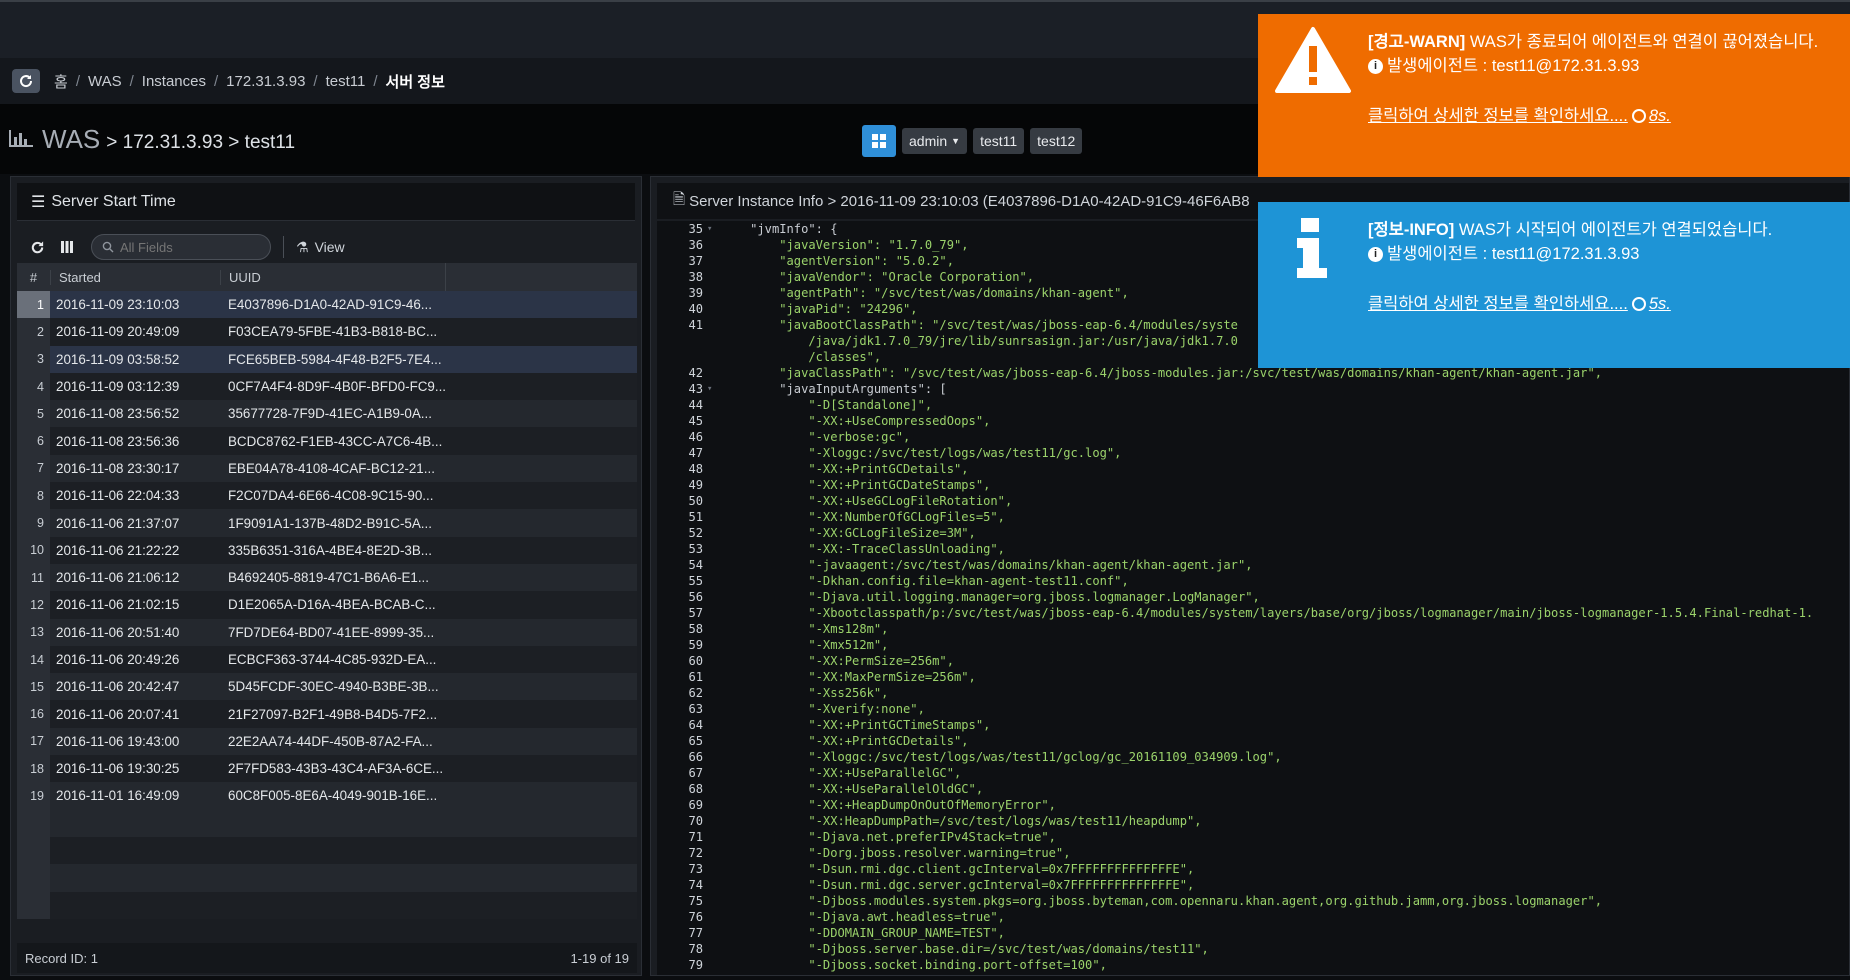  I want to click on search-input, so click(190, 247).